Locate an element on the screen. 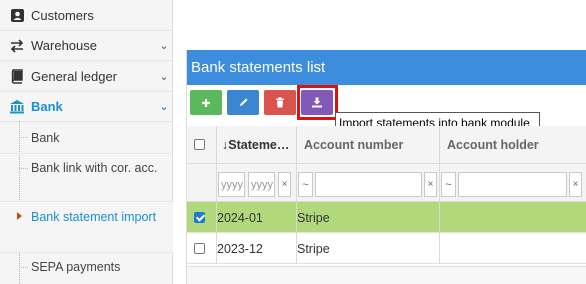  sidebar-subitem-sepa-payments: SEPA payments is located at coordinates (86, 268).